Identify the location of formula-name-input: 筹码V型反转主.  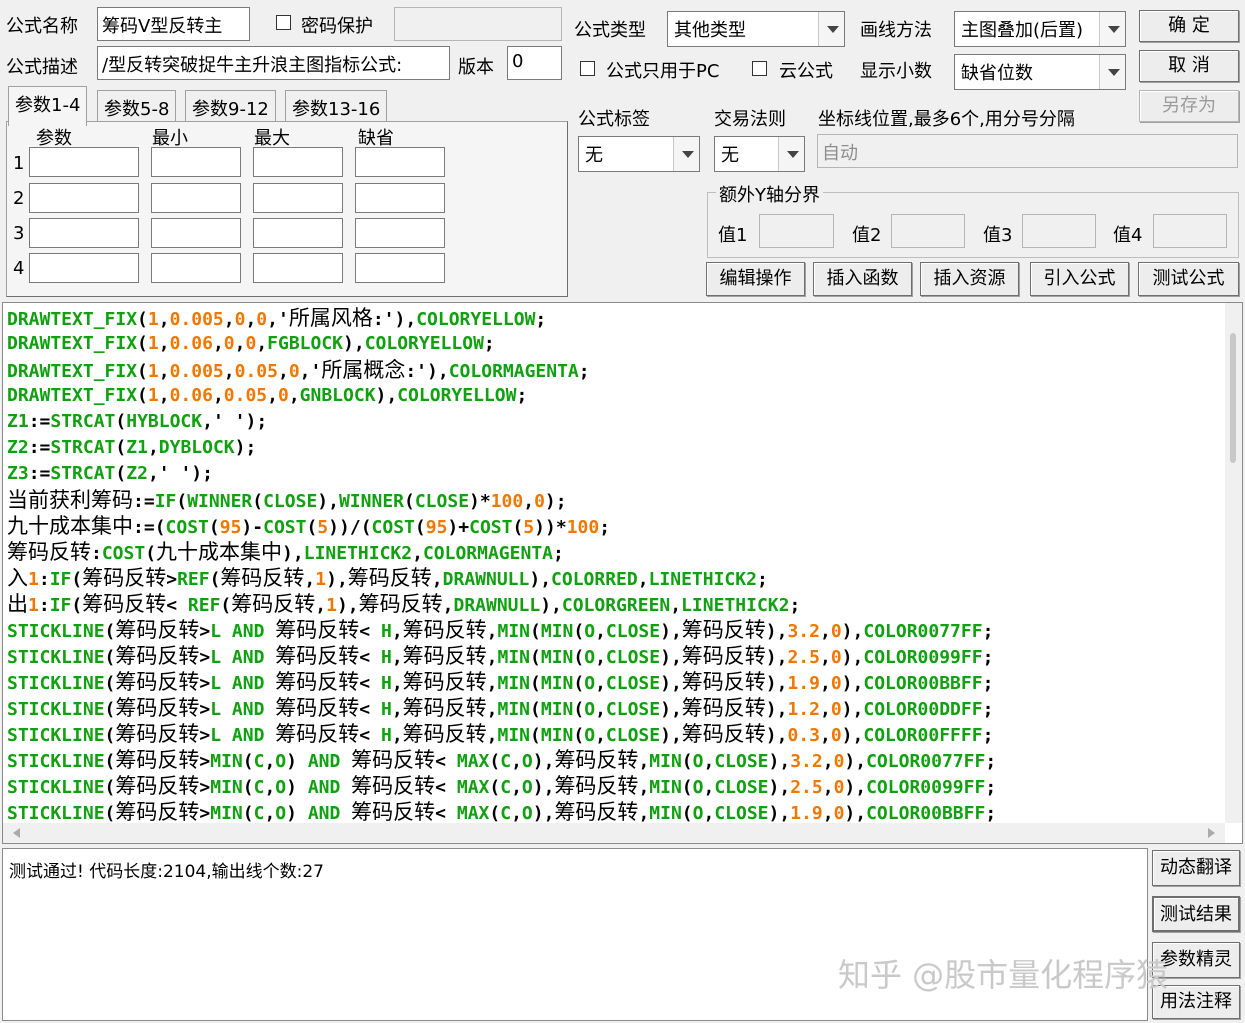
(173, 24).